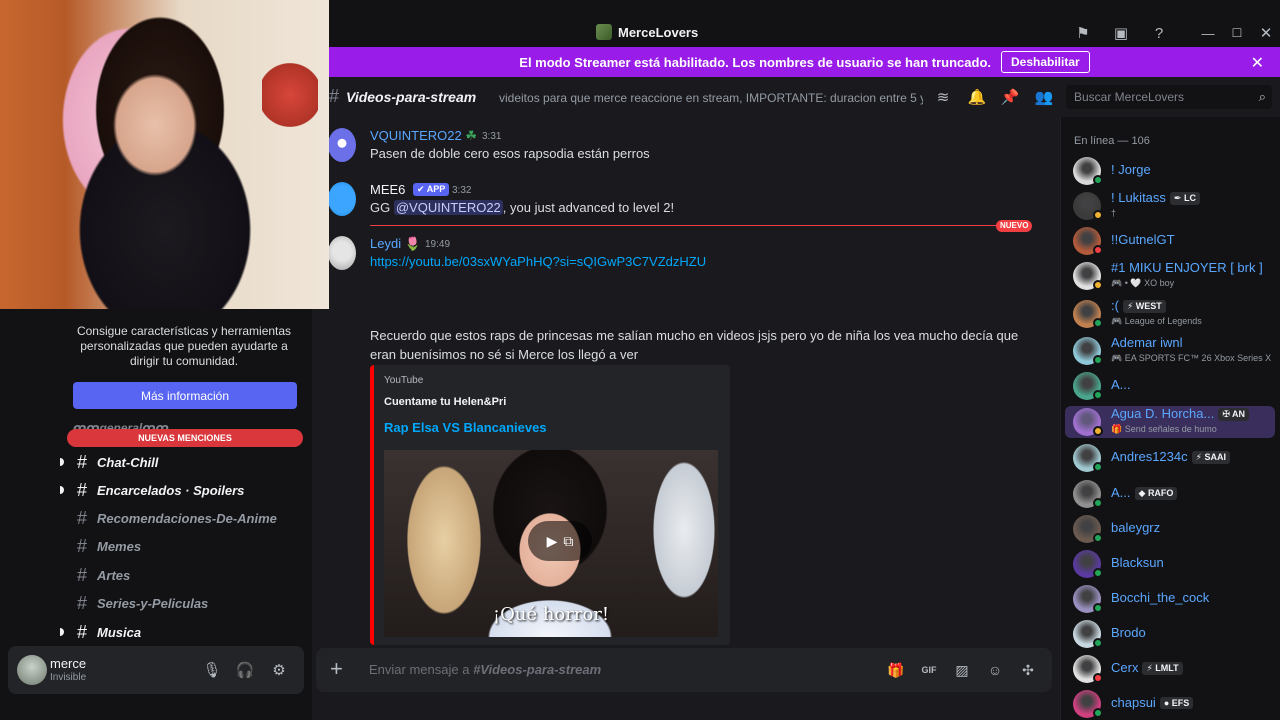 This screenshot has width=1280, height=720. I want to click on channel-label: Musica, so click(119, 632).